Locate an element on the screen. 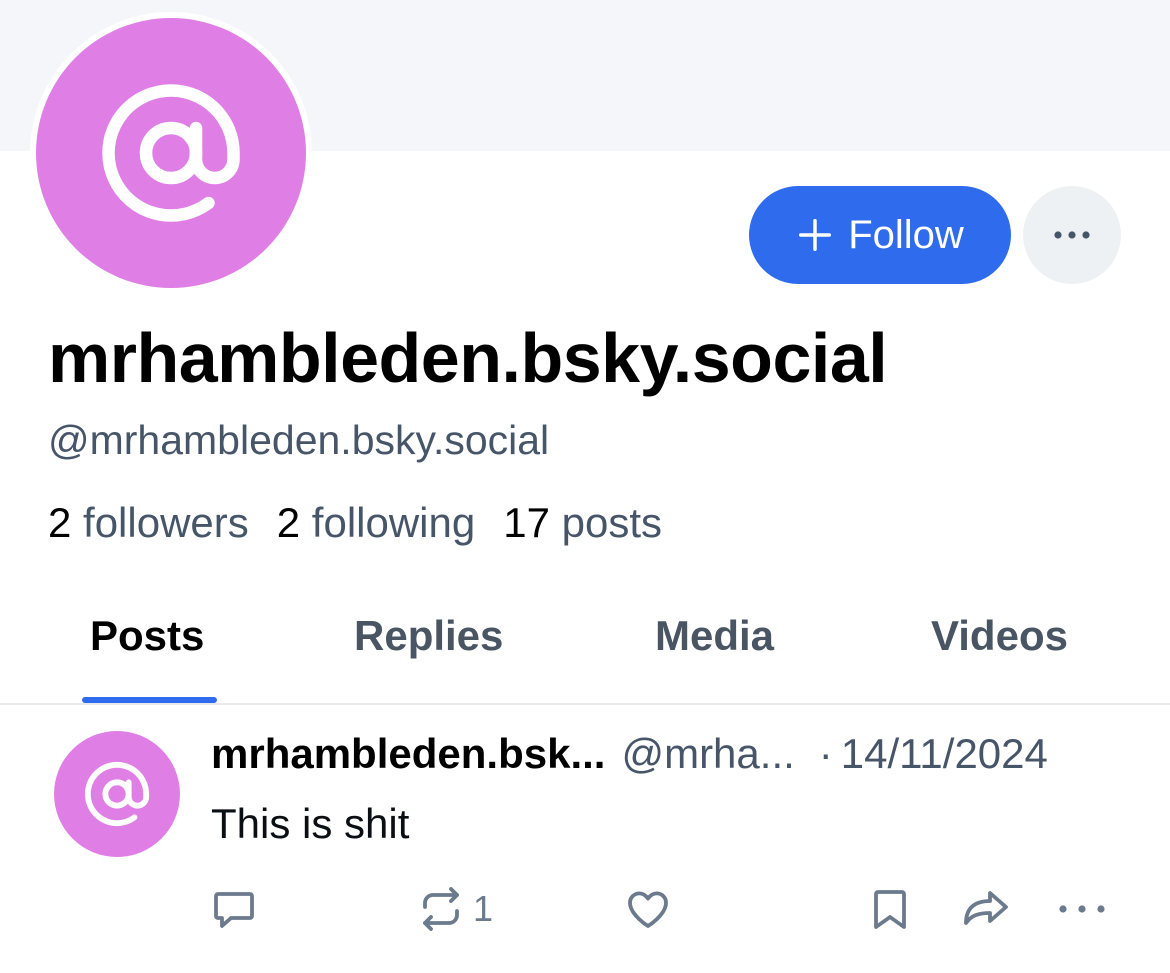 Image resolution: width=1170 pixels, height=973 pixels. profile-stats: 2 followers 2 following 17 posts is located at coordinates (355, 523).